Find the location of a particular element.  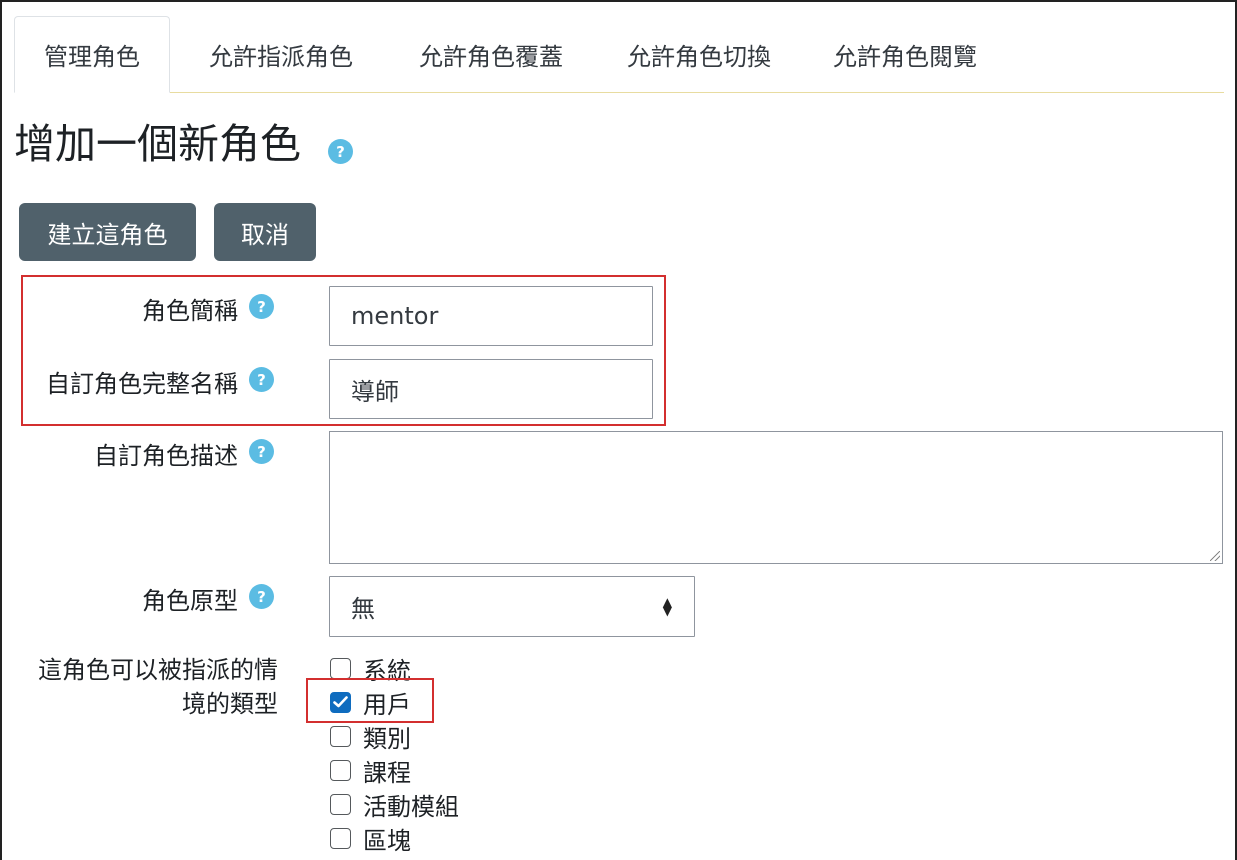

checkbox-label: 系統 is located at coordinates (387, 670).